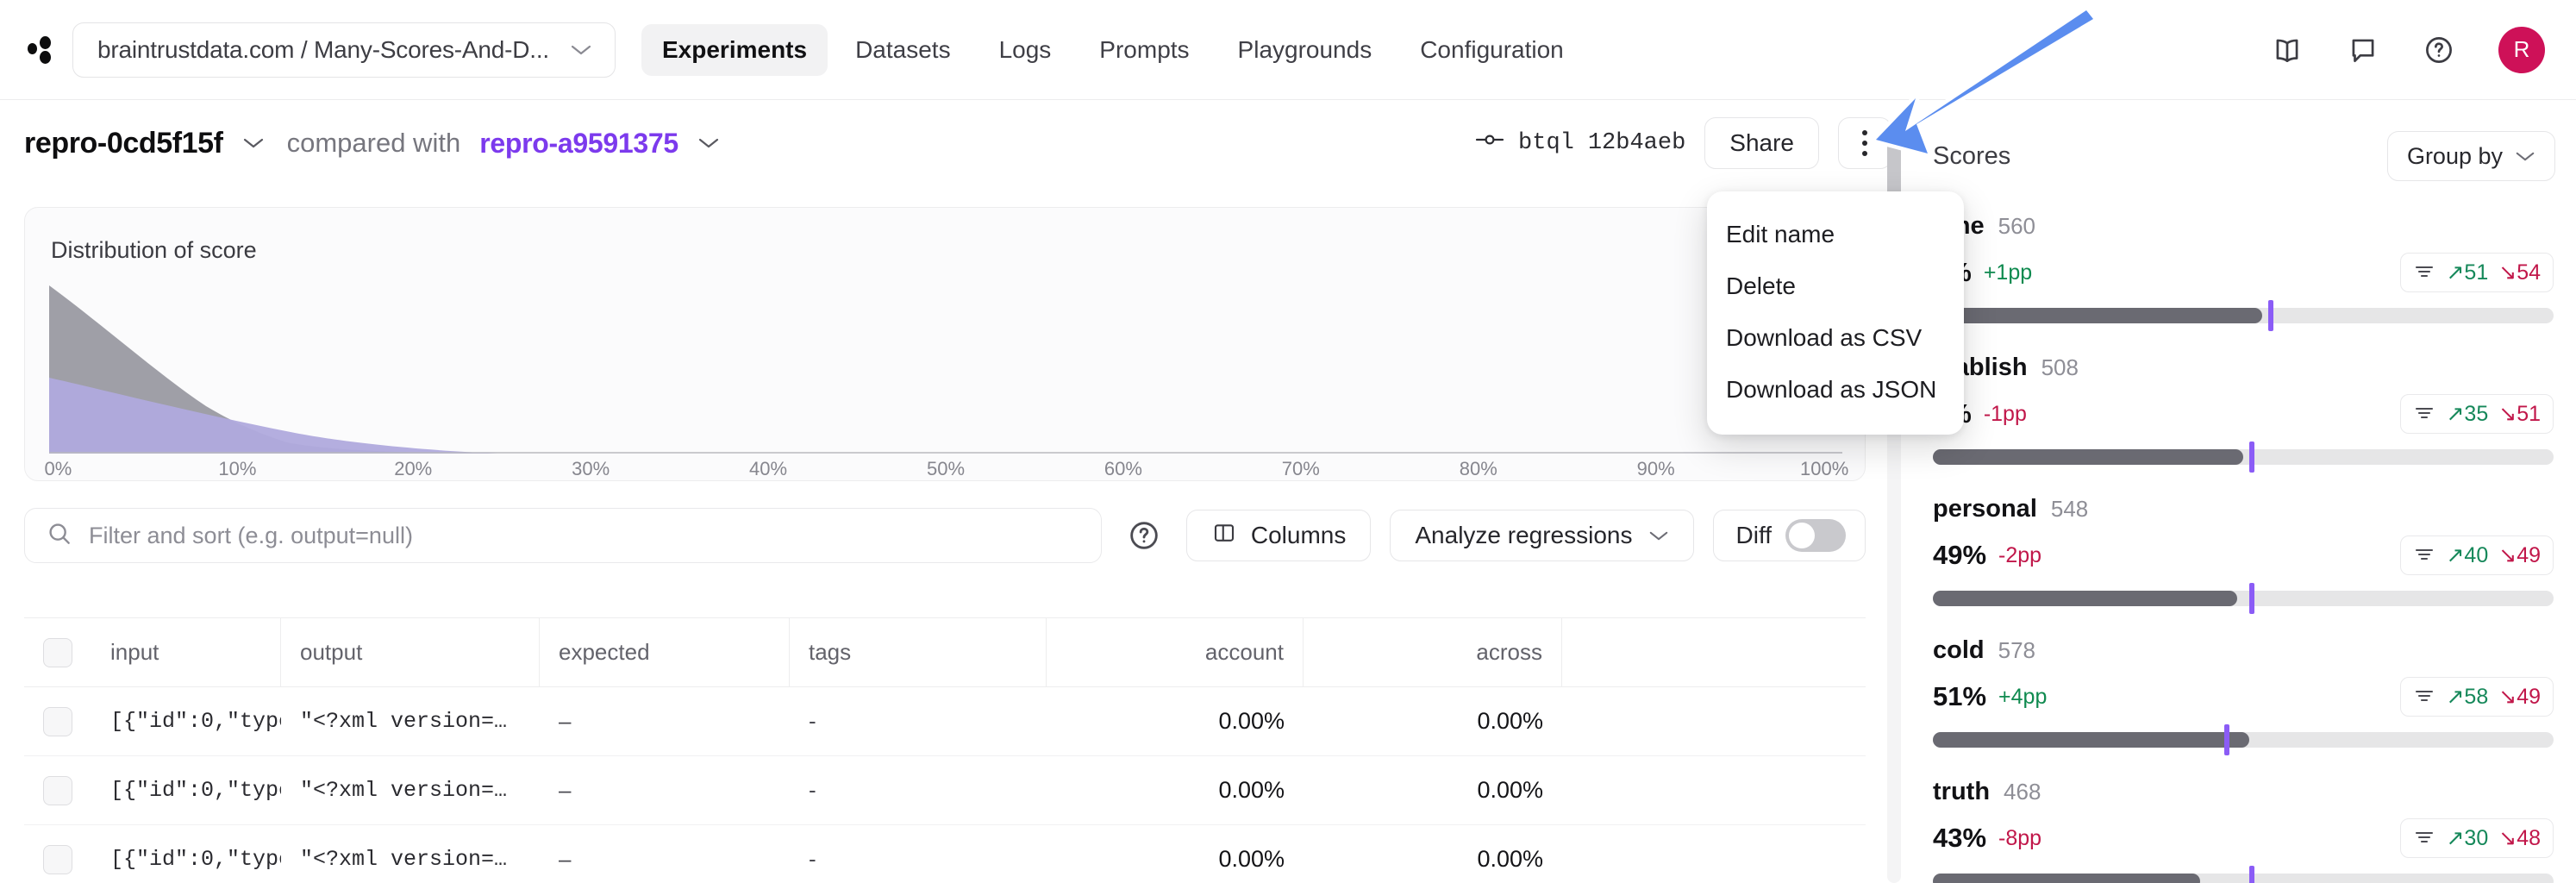 This screenshot has height=883, width=2576. What do you see at coordinates (1761, 143) in the screenshot?
I see `share-button: Share` at bounding box center [1761, 143].